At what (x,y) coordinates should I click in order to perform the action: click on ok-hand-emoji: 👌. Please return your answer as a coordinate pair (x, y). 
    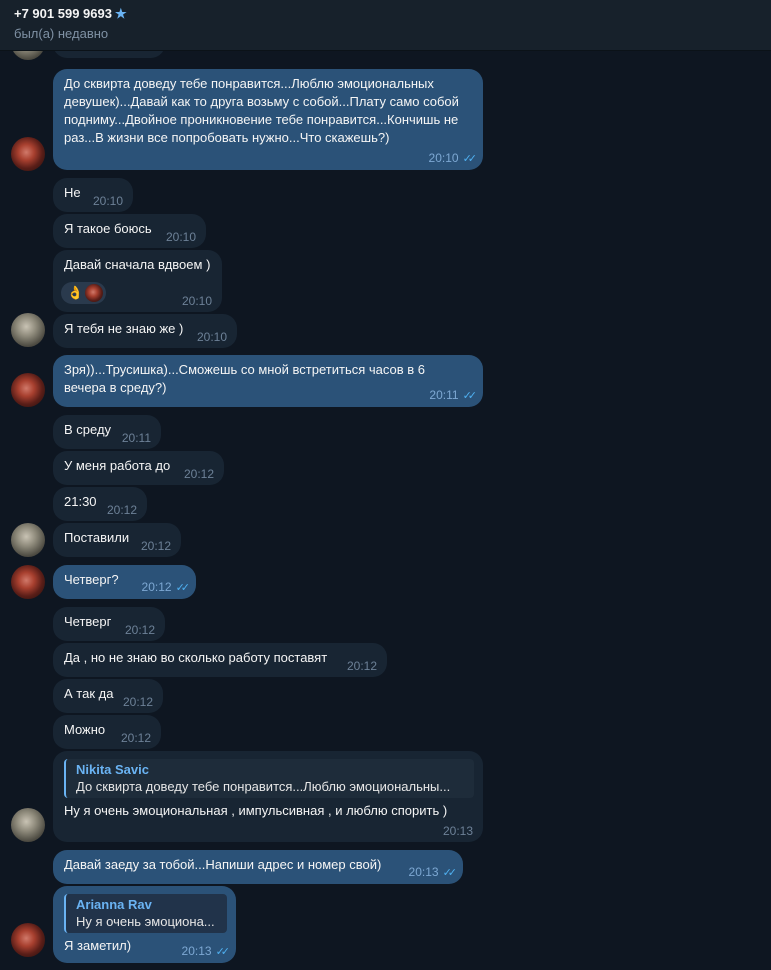
    Looking at the image, I should click on (75, 292).